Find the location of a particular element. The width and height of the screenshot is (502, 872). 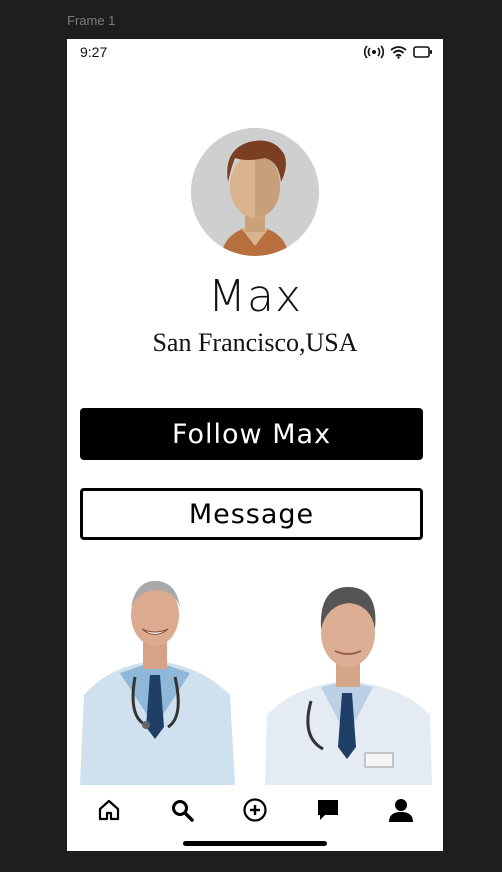

home-icon is located at coordinates (109, 810).